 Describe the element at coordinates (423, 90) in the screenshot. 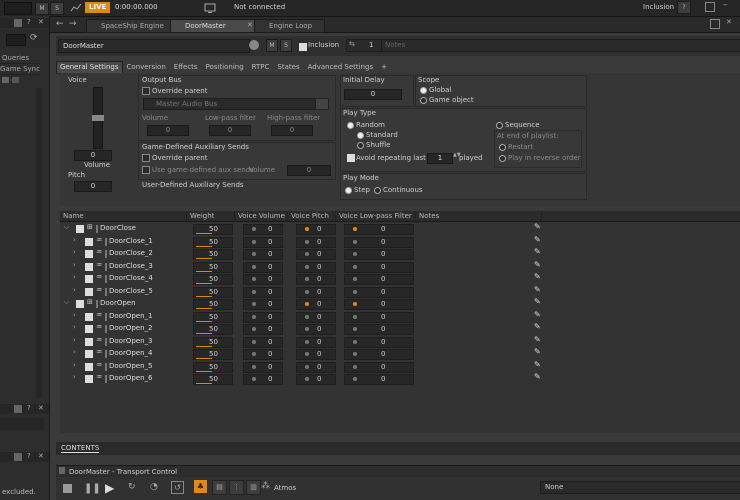

I see `scope-global-radio` at that location.